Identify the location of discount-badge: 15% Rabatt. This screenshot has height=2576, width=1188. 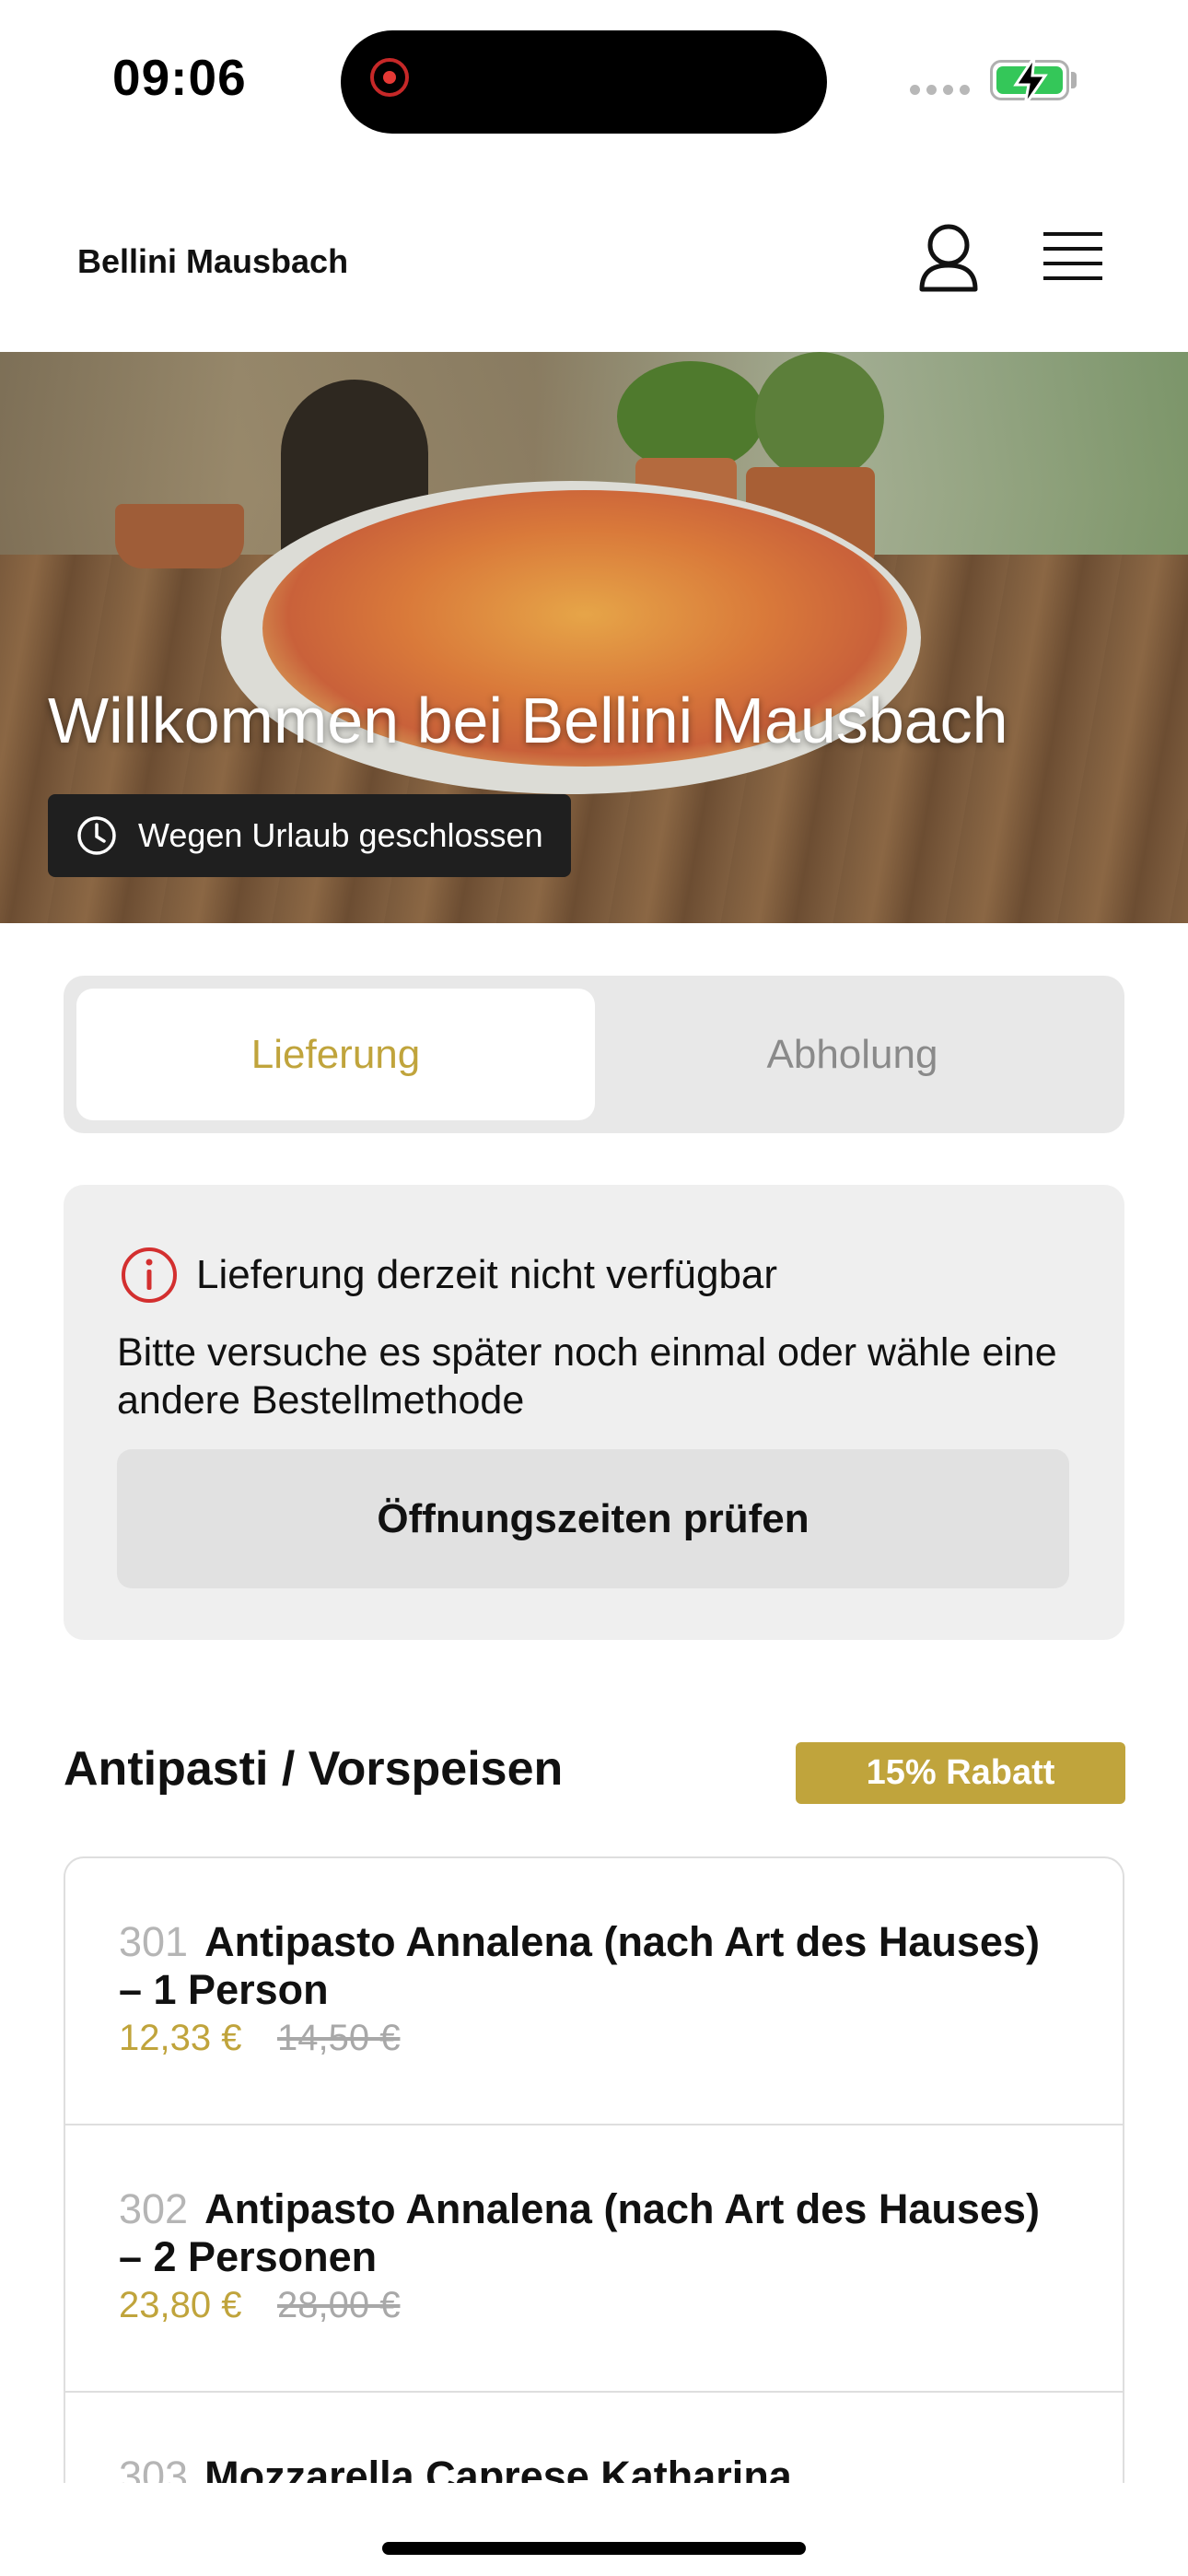
(961, 1773).